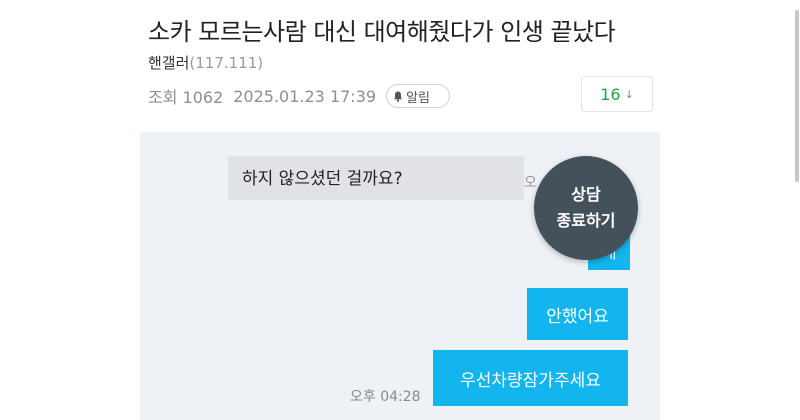 This screenshot has height=420, width=800. What do you see at coordinates (186, 97) in the screenshot?
I see `view-count: 조회 1062` at bounding box center [186, 97].